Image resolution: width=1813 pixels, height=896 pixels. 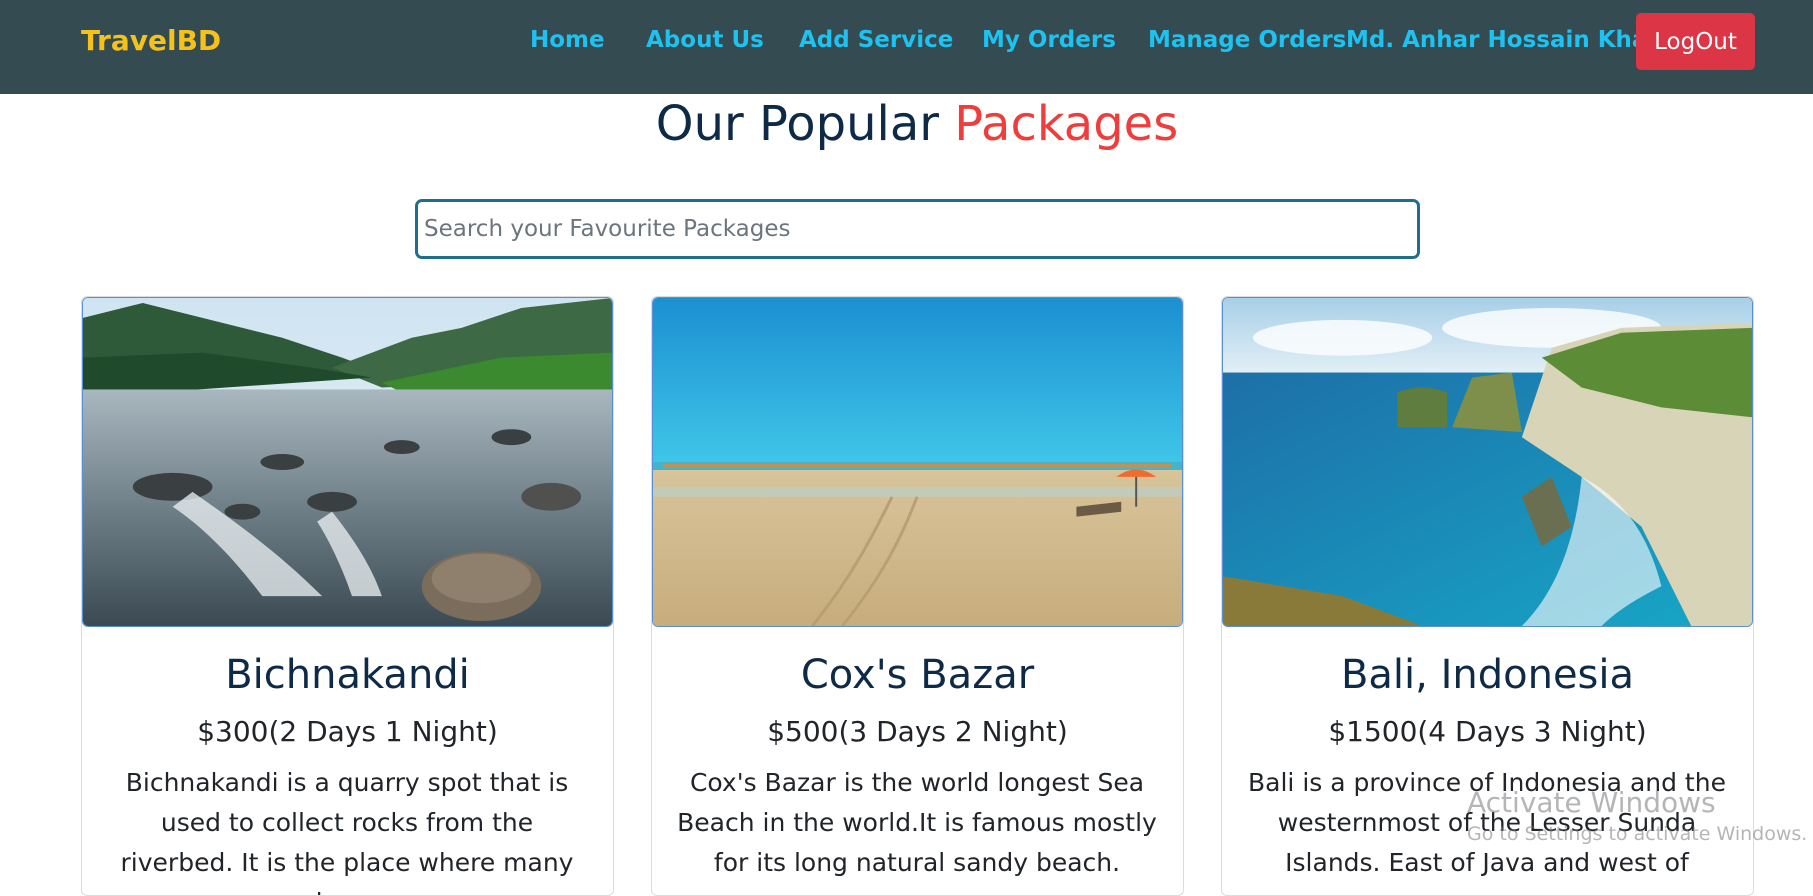 I want to click on nav-link-home: Home, so click(x=567, y=40).